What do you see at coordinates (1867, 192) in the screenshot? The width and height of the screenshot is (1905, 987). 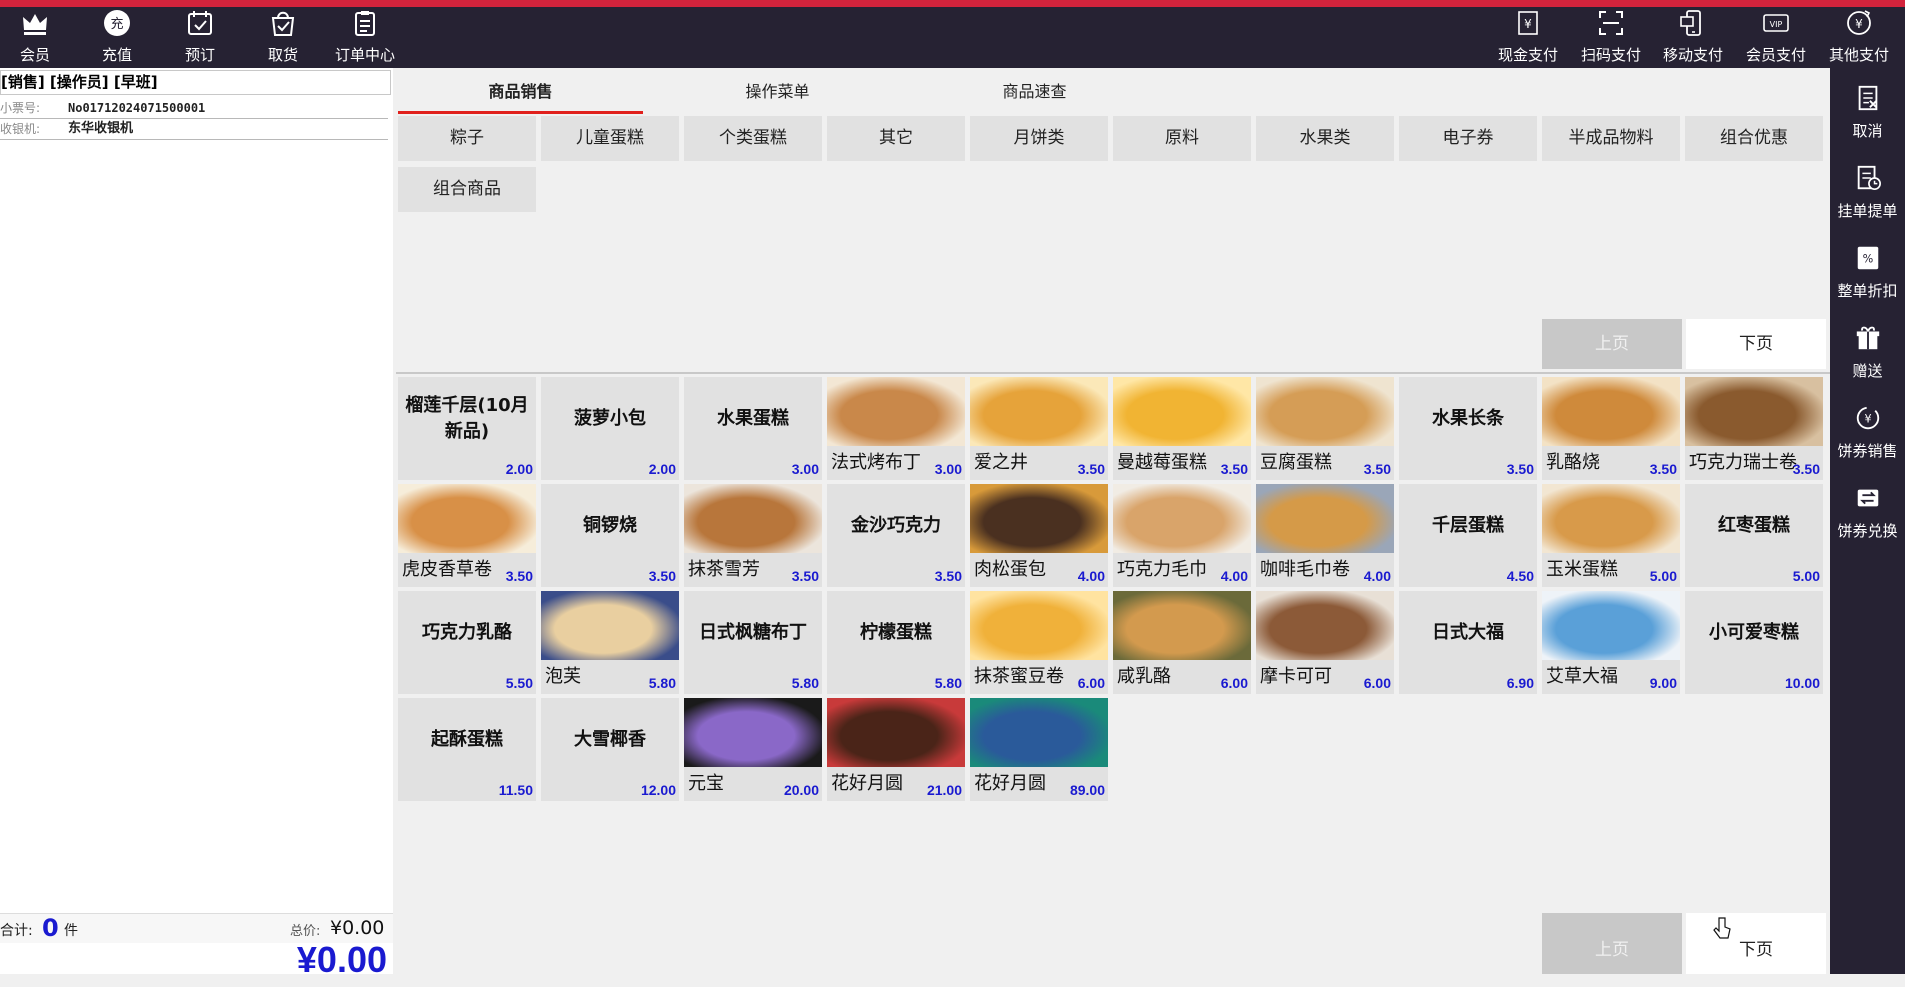 I see `sidebar-button-hold-order: 挂单提单` at bounding box center [1867, 192].